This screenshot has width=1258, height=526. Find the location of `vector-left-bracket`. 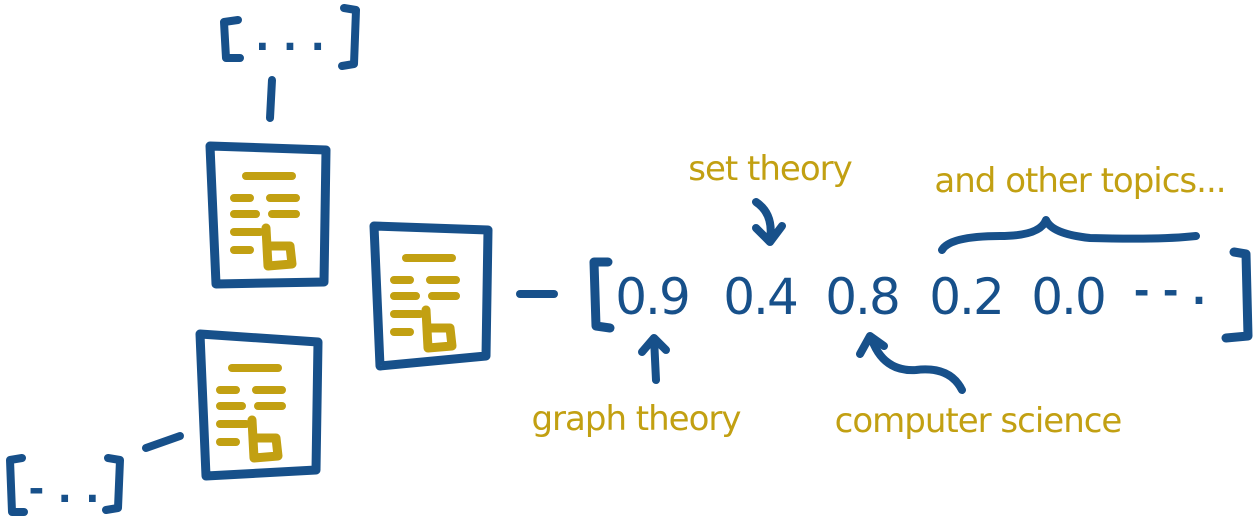

vector-left-bracket is located at coordinates (602, 295).